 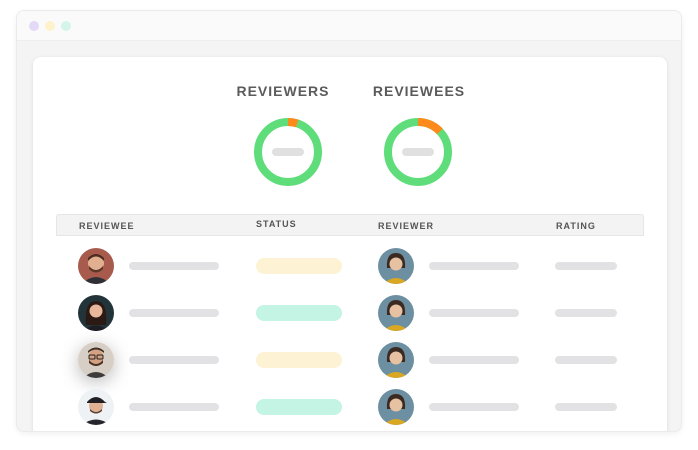 I want to click on reviewees-value-placeholder, so click(x=418, y=152).